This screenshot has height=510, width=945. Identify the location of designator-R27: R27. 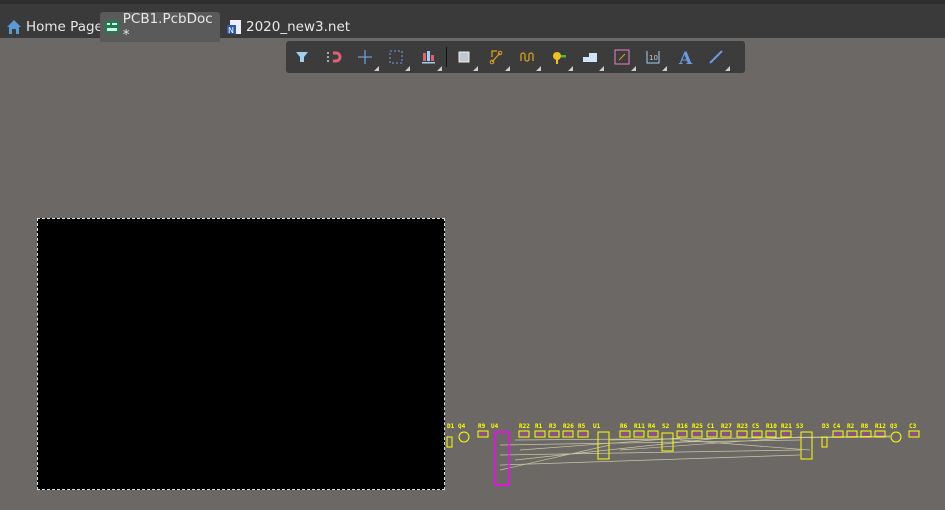
(726, 426).